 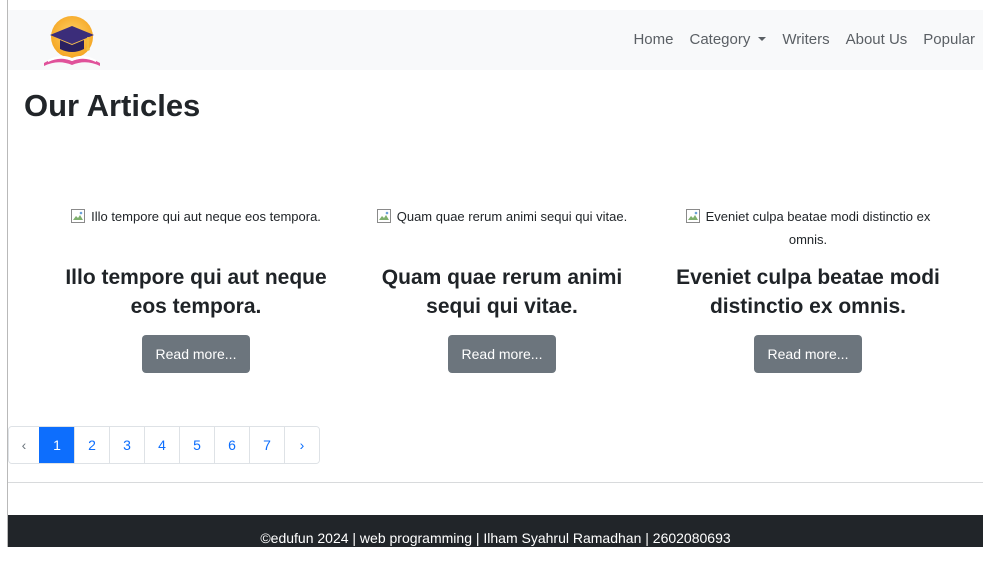 What do you see at coordinates (24, 445) in the screenshot?
I see `pagination-prev: ‹` at bounding box center [24, 445].